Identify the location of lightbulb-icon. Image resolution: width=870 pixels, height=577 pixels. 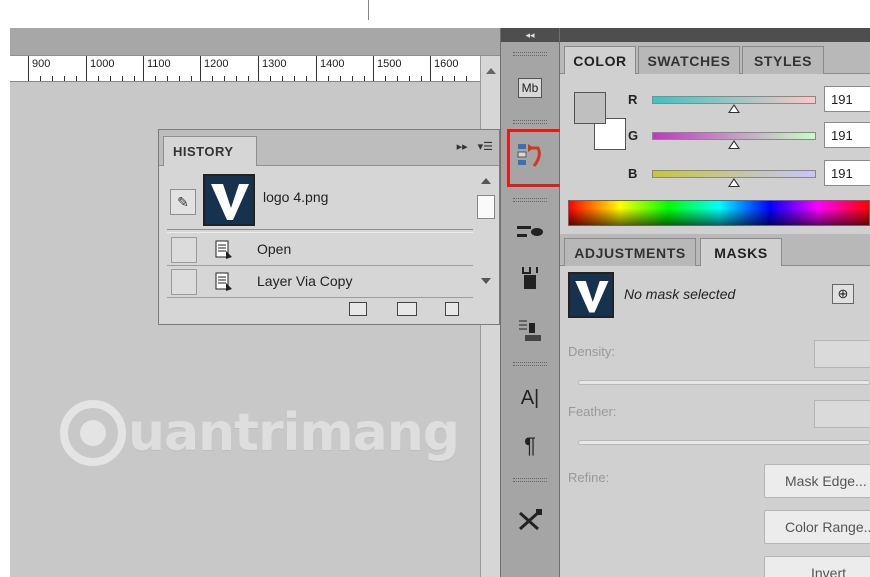
(93, 433).